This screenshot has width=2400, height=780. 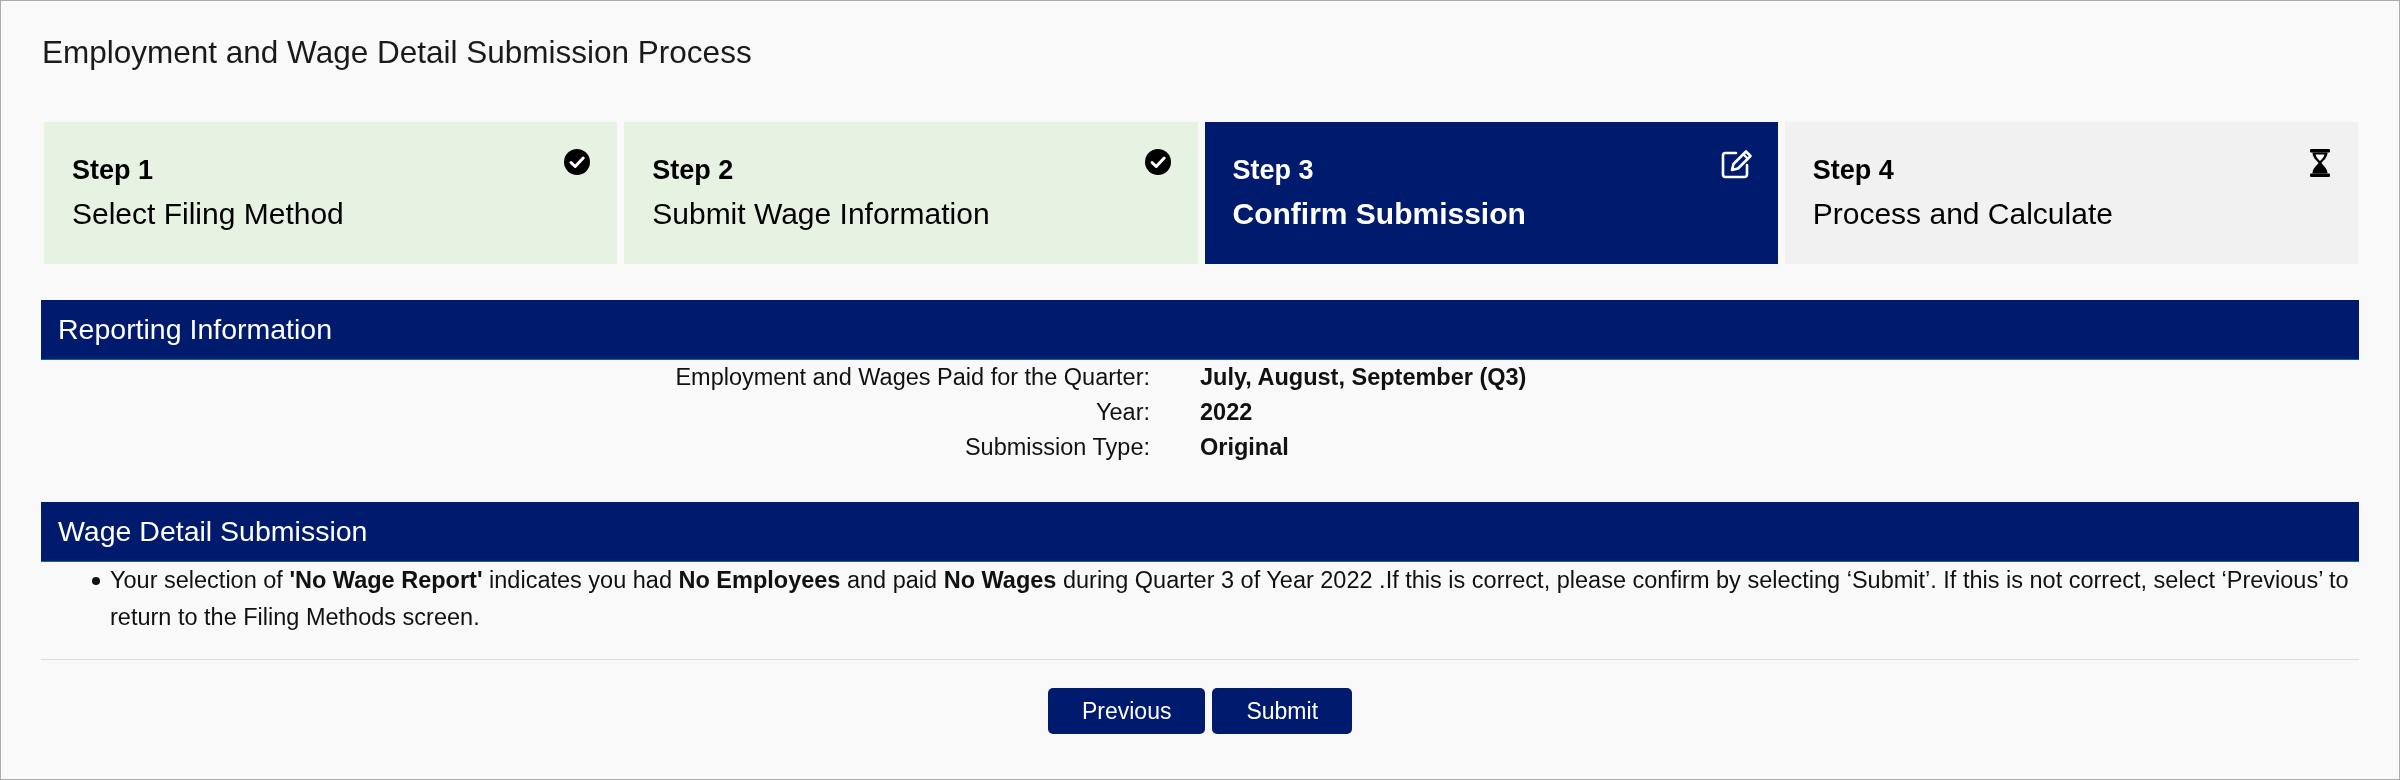 What do you see at coordinates (208, 213) in the screenshot?
I see `step-label: Select Filing Method` at bounding box center [208, 213].